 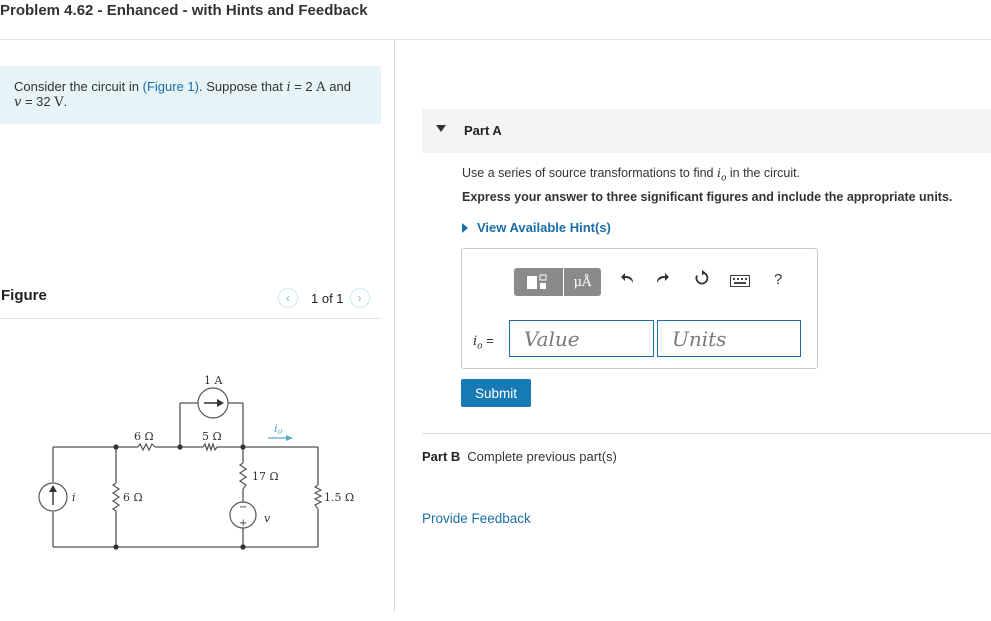 I want to click on part-b-label: Part B, so click(x=441, y=456).